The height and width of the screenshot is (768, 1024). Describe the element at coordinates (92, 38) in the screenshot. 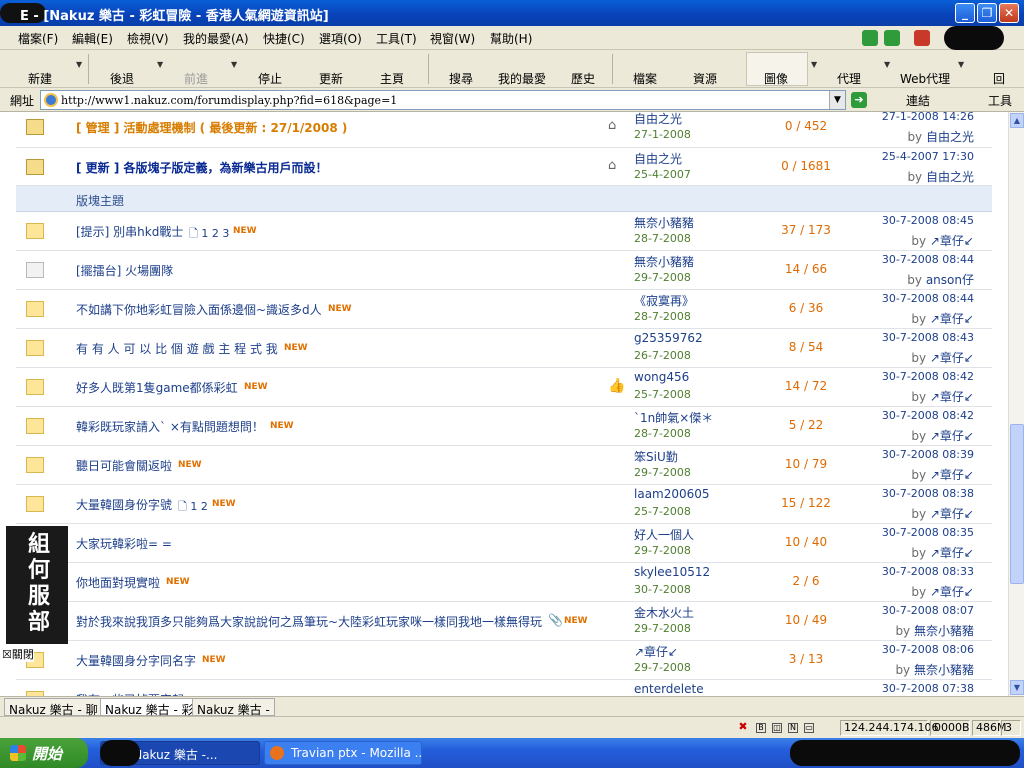

I see `menu-edit: 編輯(E)` at that location.